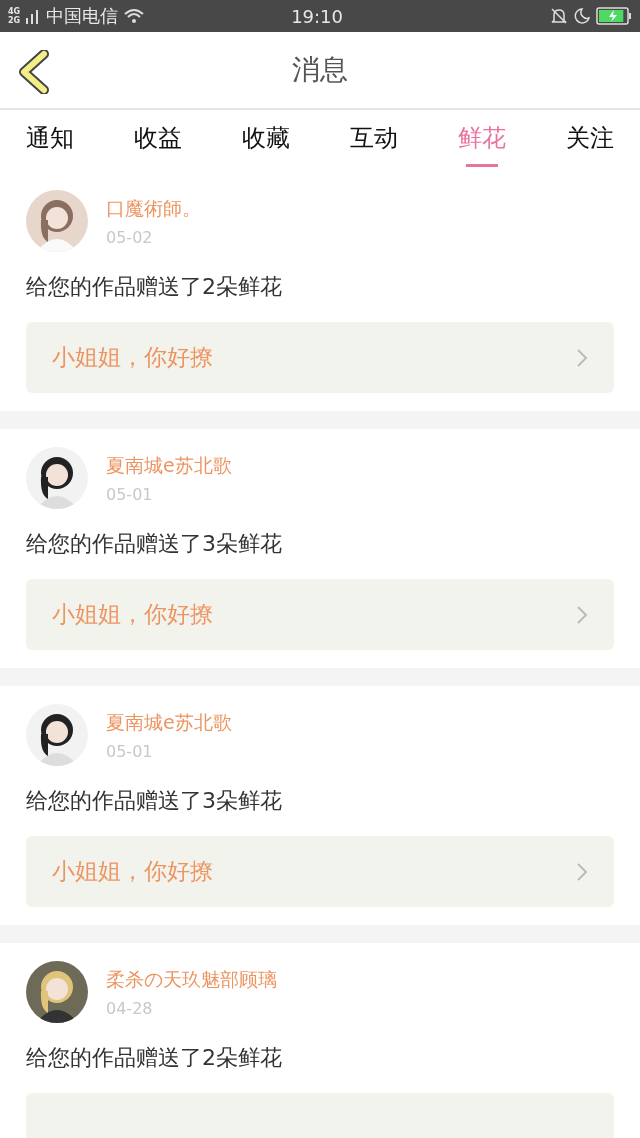 This screenshot has width=640, height=1138. I want to click on user-name: 口魔術師。, so click(153, 208).